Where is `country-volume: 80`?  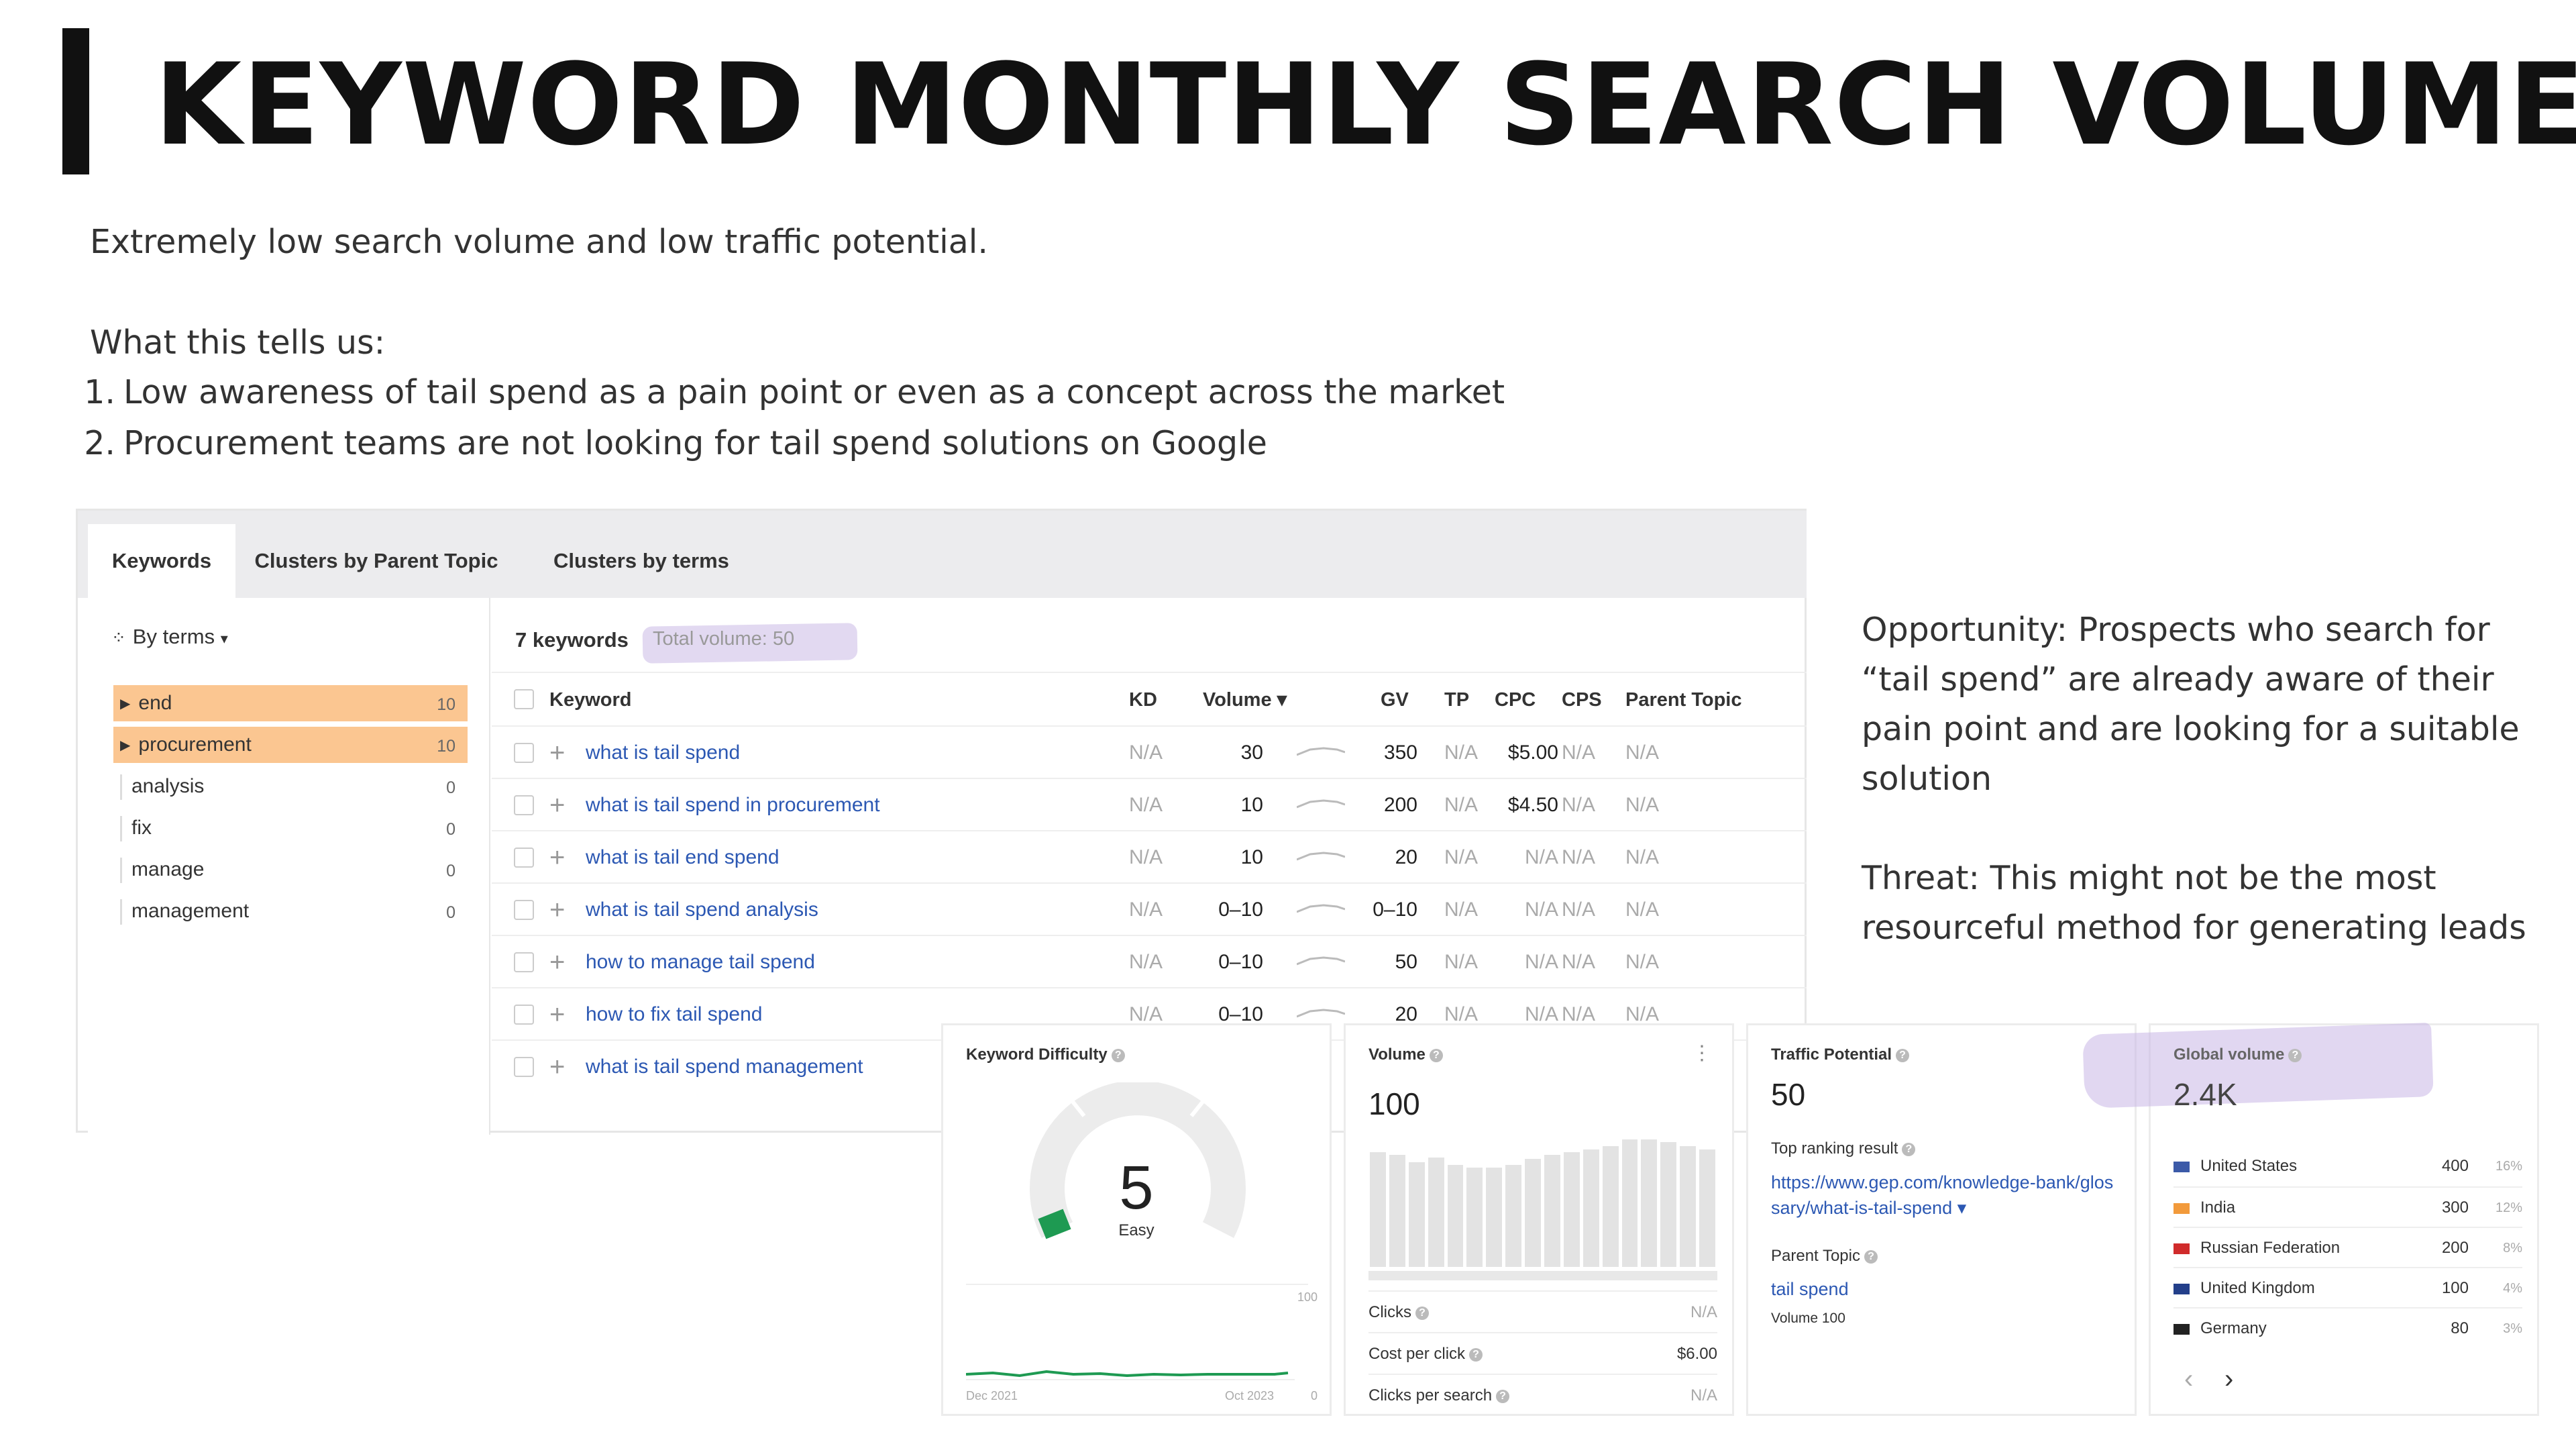
country-volume: 80 is located at coordinates (2460, 1328).